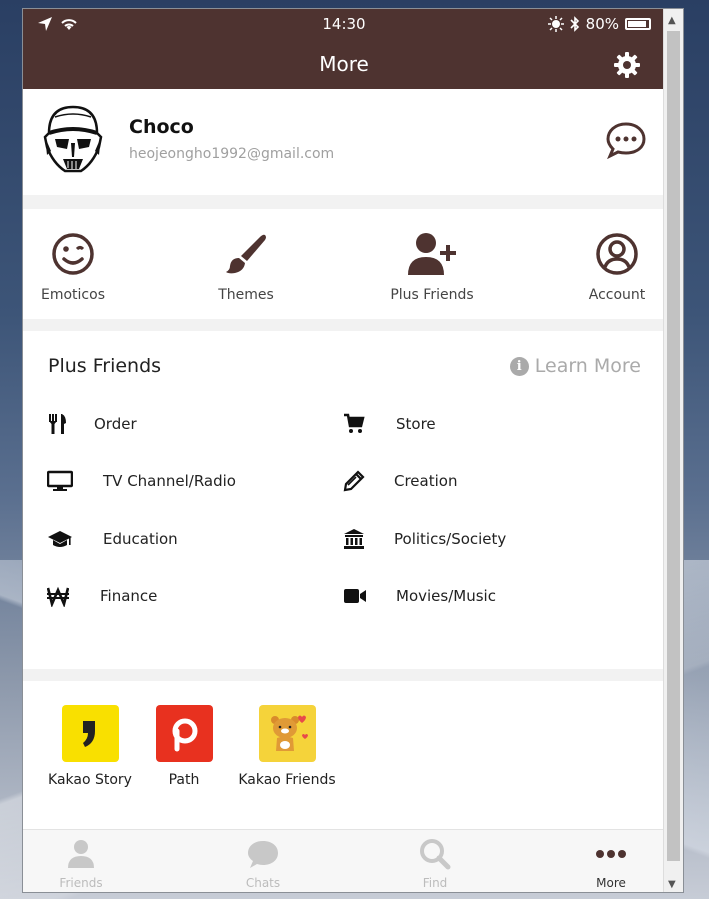 The image size is (709, 899). What do you see at coordinates (626, 140) in the screenshot?
I see `chat-bubble-icon` at bounding box center [626, 140].